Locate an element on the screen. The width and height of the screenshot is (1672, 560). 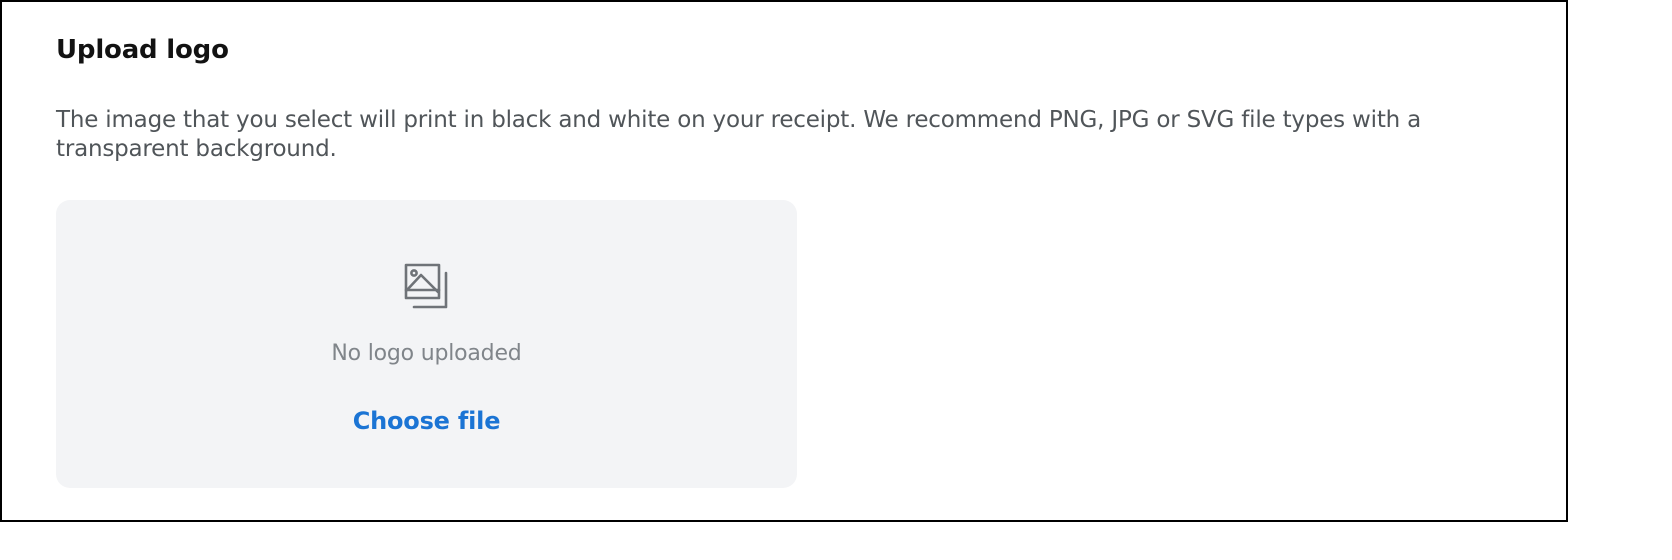
section-title: Upload logo is located at coordinates (142, 50).